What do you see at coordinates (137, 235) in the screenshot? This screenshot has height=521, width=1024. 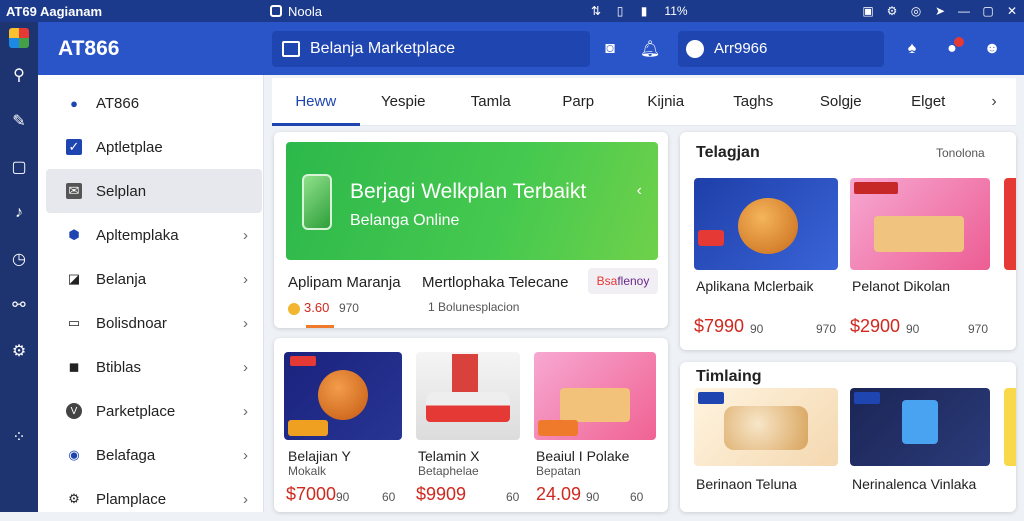 I see `sidebar-item-label: Apltemplaka` at bounding box center [137, 235].